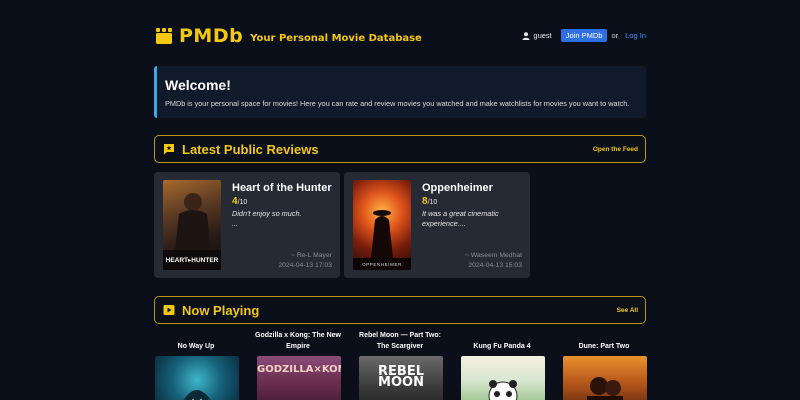  Describe the element at coordinates (542, 35) in the screenshot. I see `user-name: guest` at that location.